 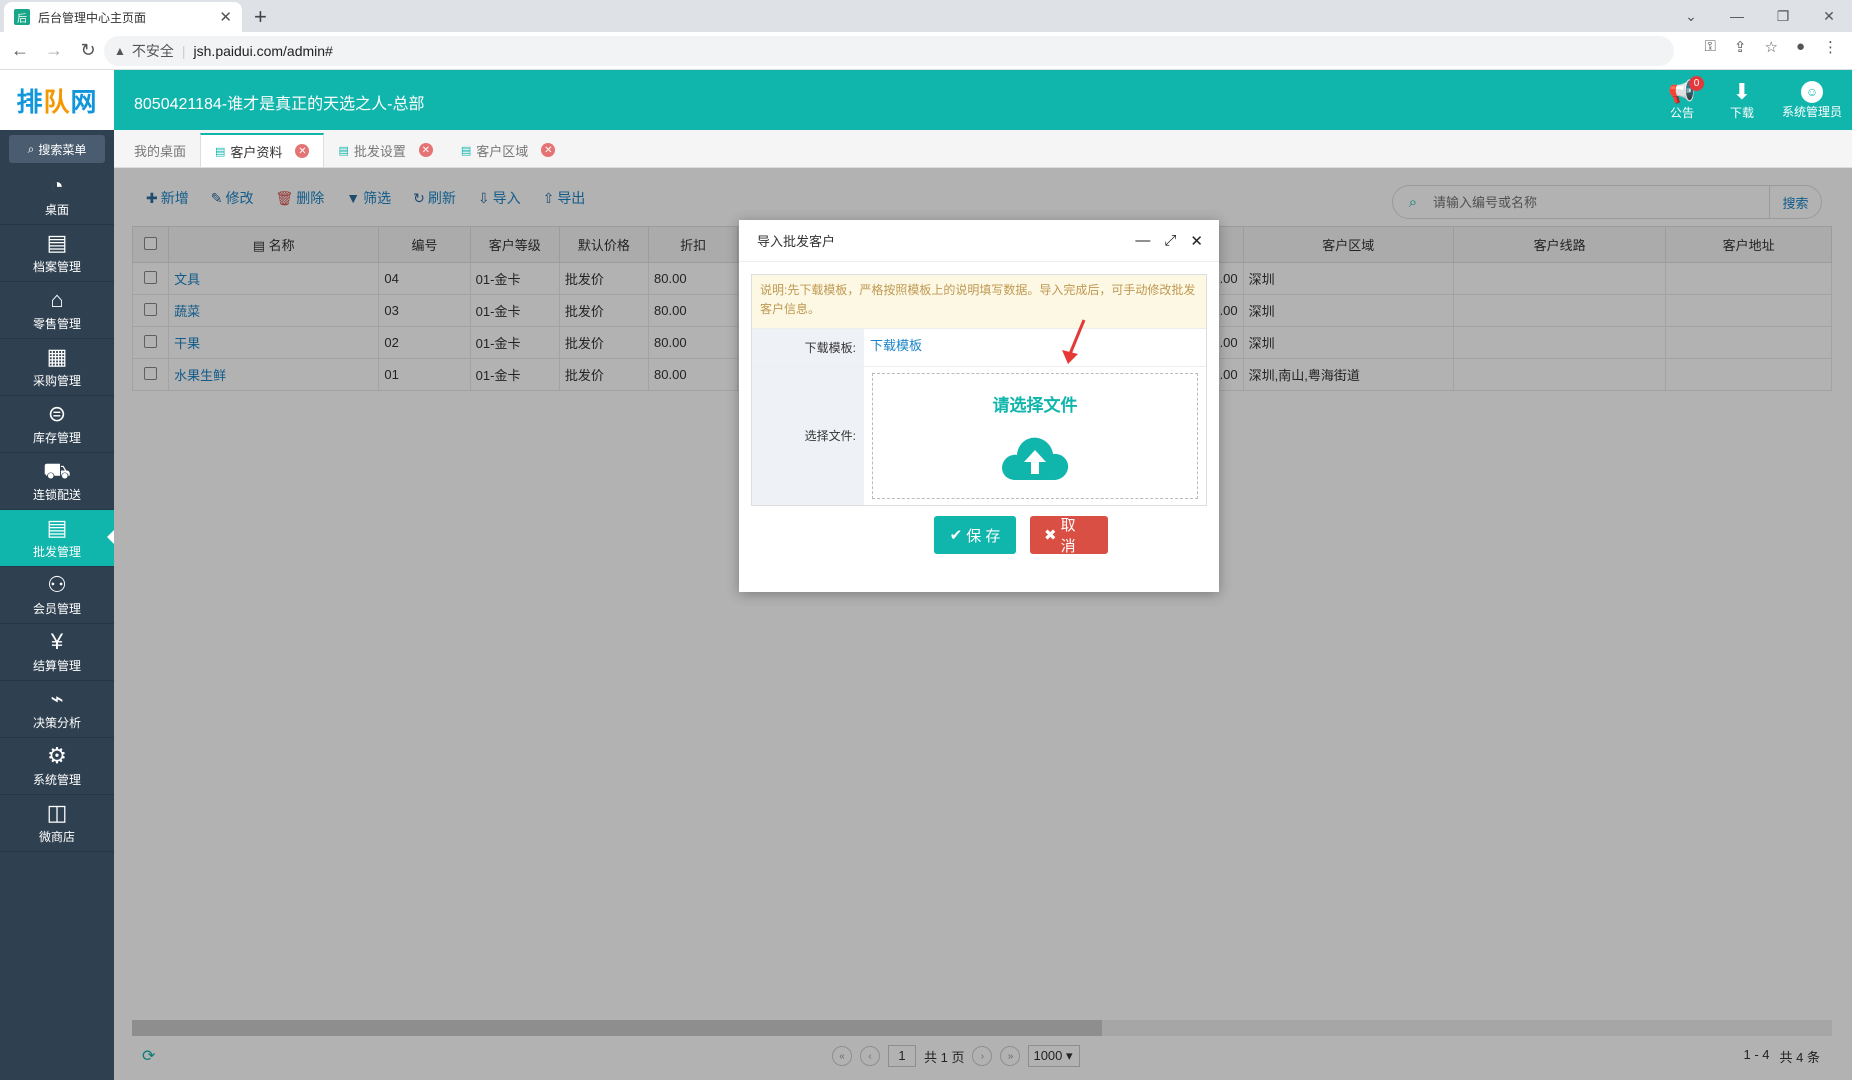 What do you see at coordinates (56, 837) in the screenshot?
I see `sidebar-item-label: 微商店` at bounding box center [56, 837].